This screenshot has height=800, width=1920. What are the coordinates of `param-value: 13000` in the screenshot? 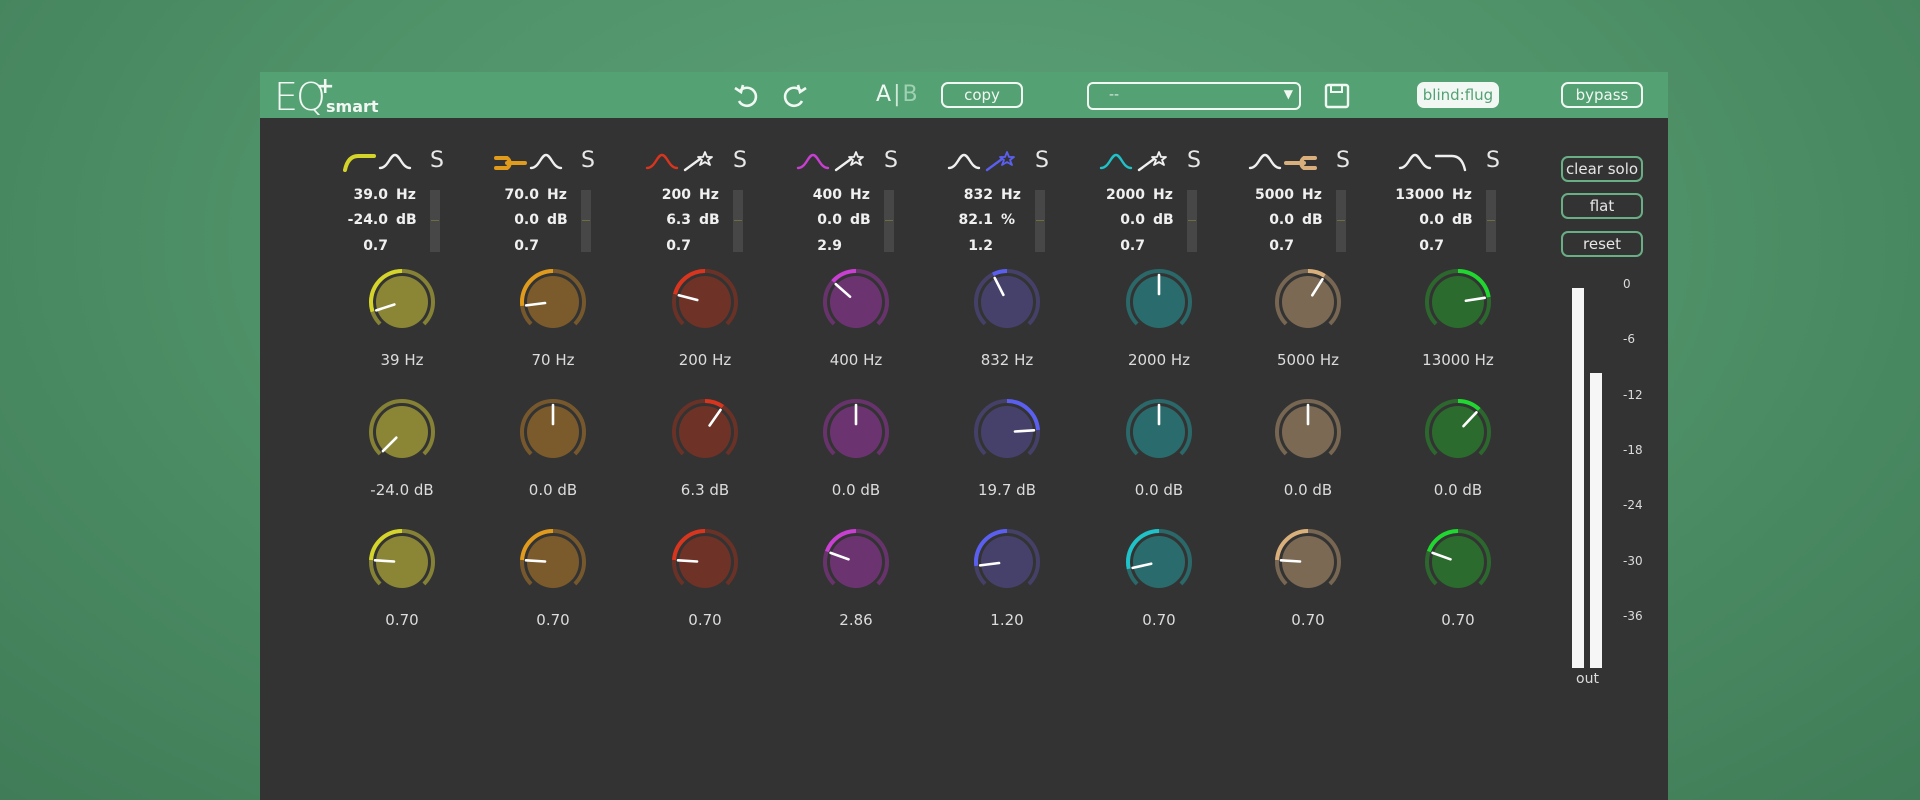 It's located at (1415, 195).